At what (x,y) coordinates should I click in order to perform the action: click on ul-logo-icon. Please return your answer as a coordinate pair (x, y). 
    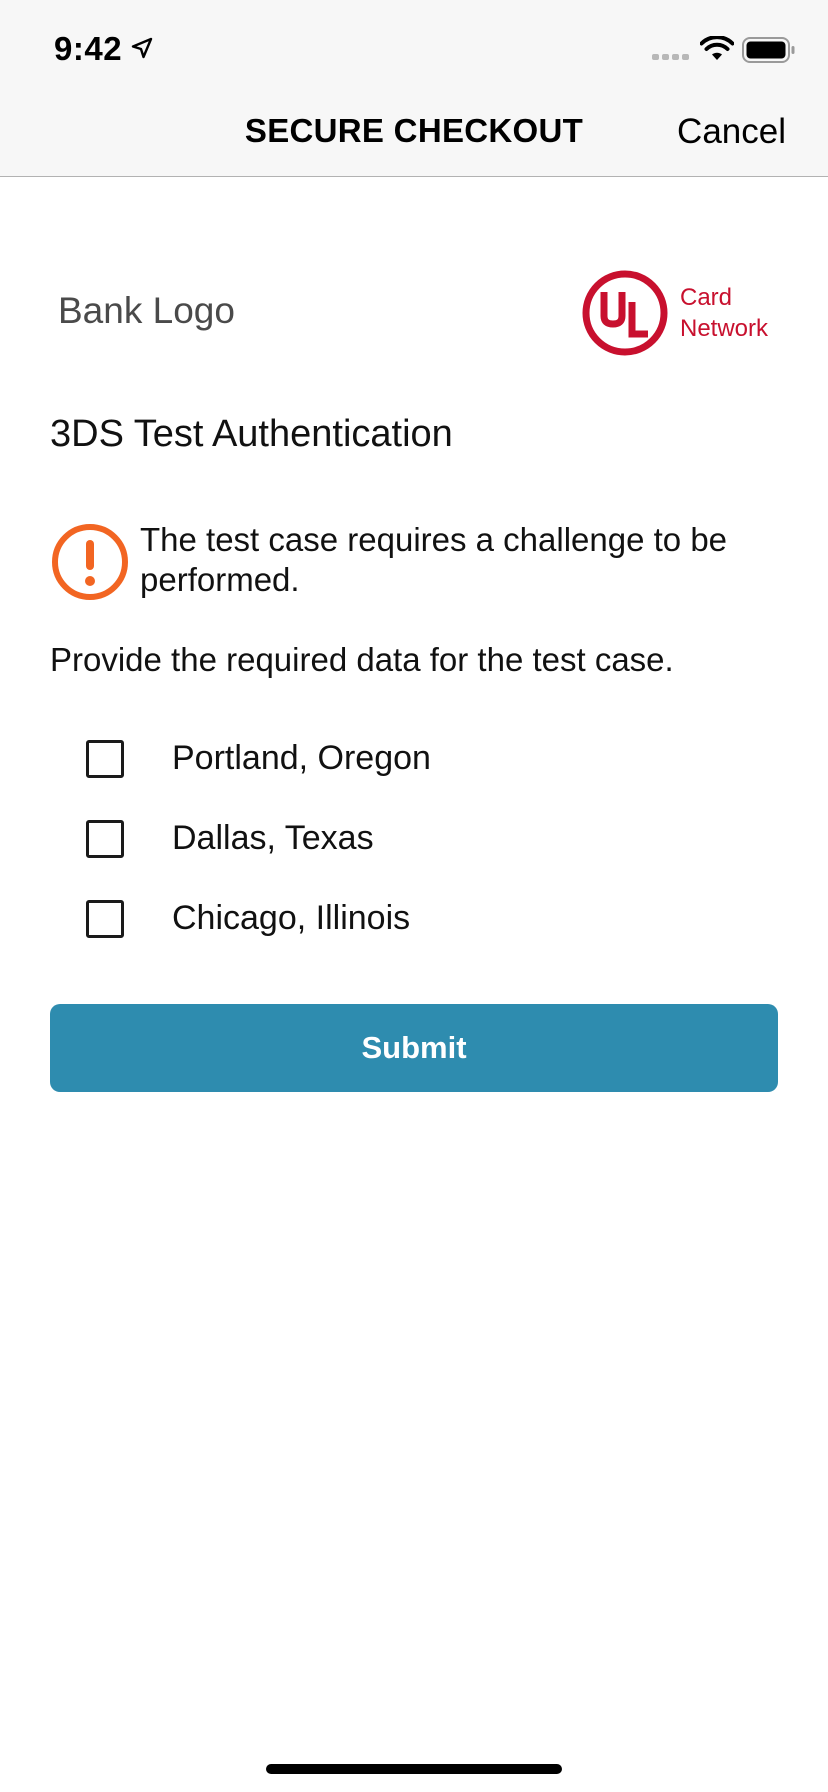
    Looking at the image, I should click on (625, 313).